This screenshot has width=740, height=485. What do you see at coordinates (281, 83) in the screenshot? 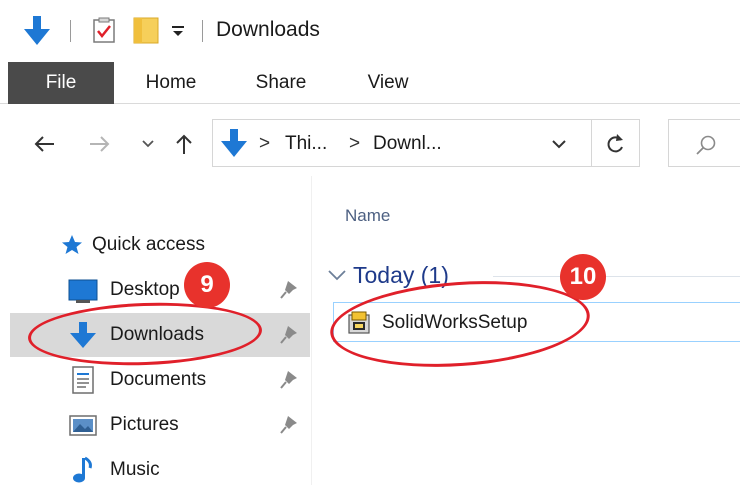
I see `tab-share: Share` at bounding box center [281, 83].